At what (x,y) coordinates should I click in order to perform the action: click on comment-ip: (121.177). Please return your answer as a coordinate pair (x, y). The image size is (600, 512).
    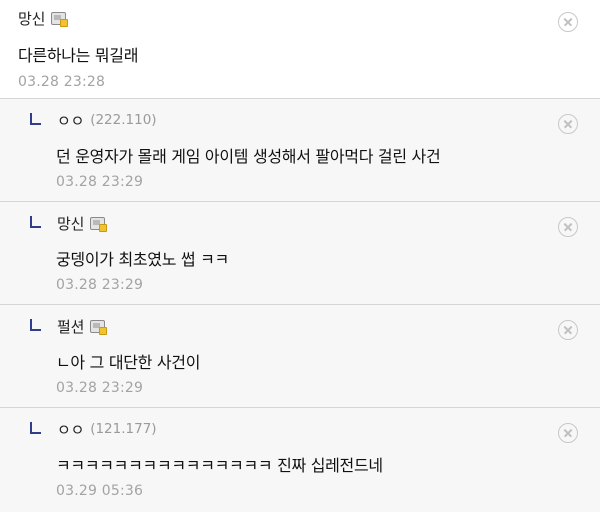
    Looking at the image, I should click on (123, 429).